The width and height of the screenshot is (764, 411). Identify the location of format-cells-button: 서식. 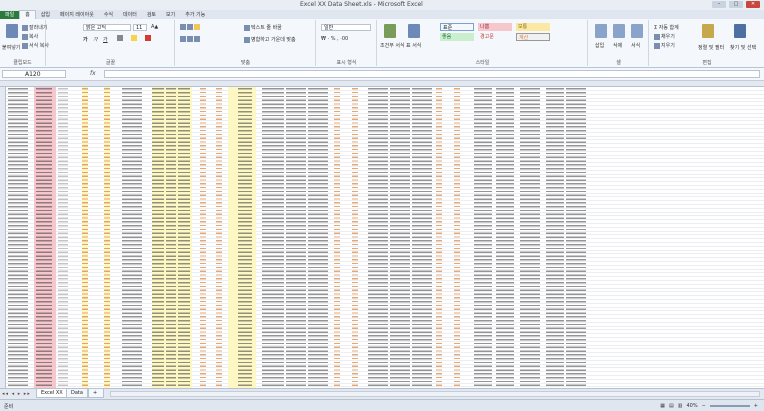
(635, 45).